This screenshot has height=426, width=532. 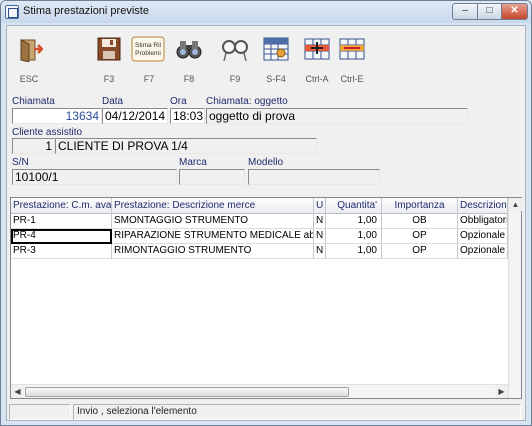 I want to click on scroll-up-icon: ▲, so click(x=515, y=204).